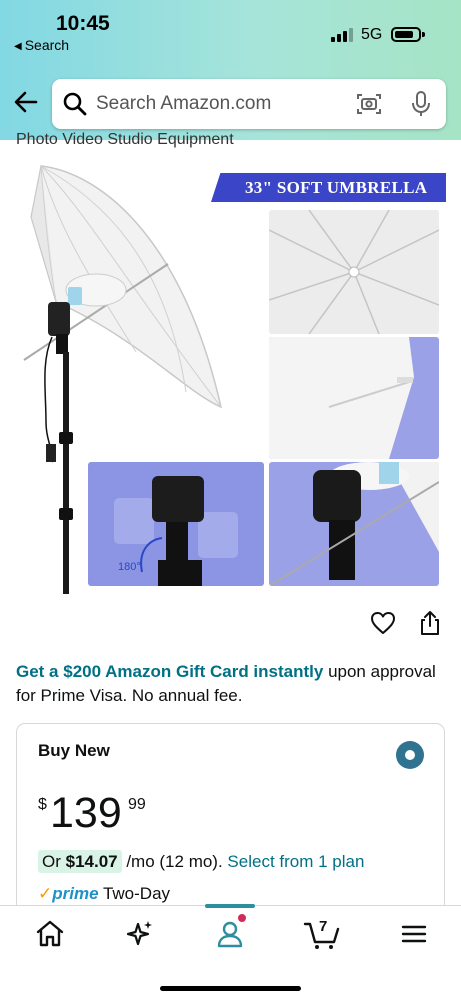 Image resolution: width=461 pixels, height=1000 pixels. Describe the element at coordinates (176, 524) in the screenshot. I see `rotating-holder-detail: 180°` at that location.